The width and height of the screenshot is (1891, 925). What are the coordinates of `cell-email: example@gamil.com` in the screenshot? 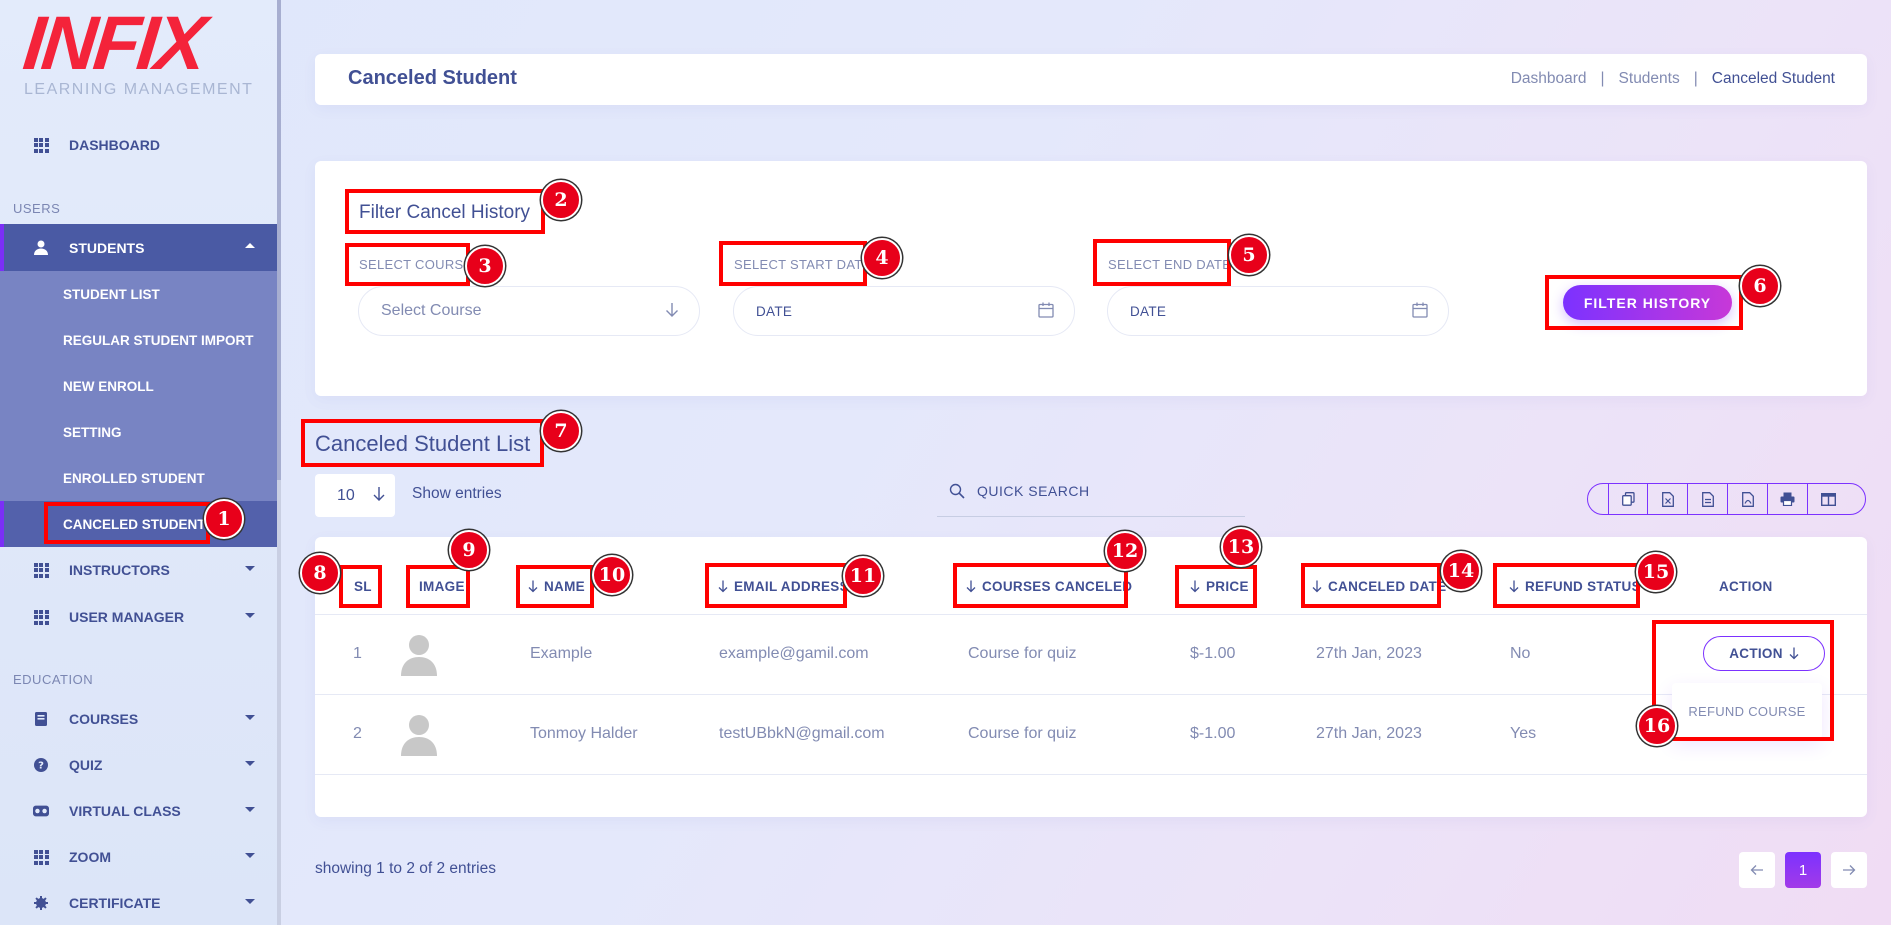 It's located at (794, 653).